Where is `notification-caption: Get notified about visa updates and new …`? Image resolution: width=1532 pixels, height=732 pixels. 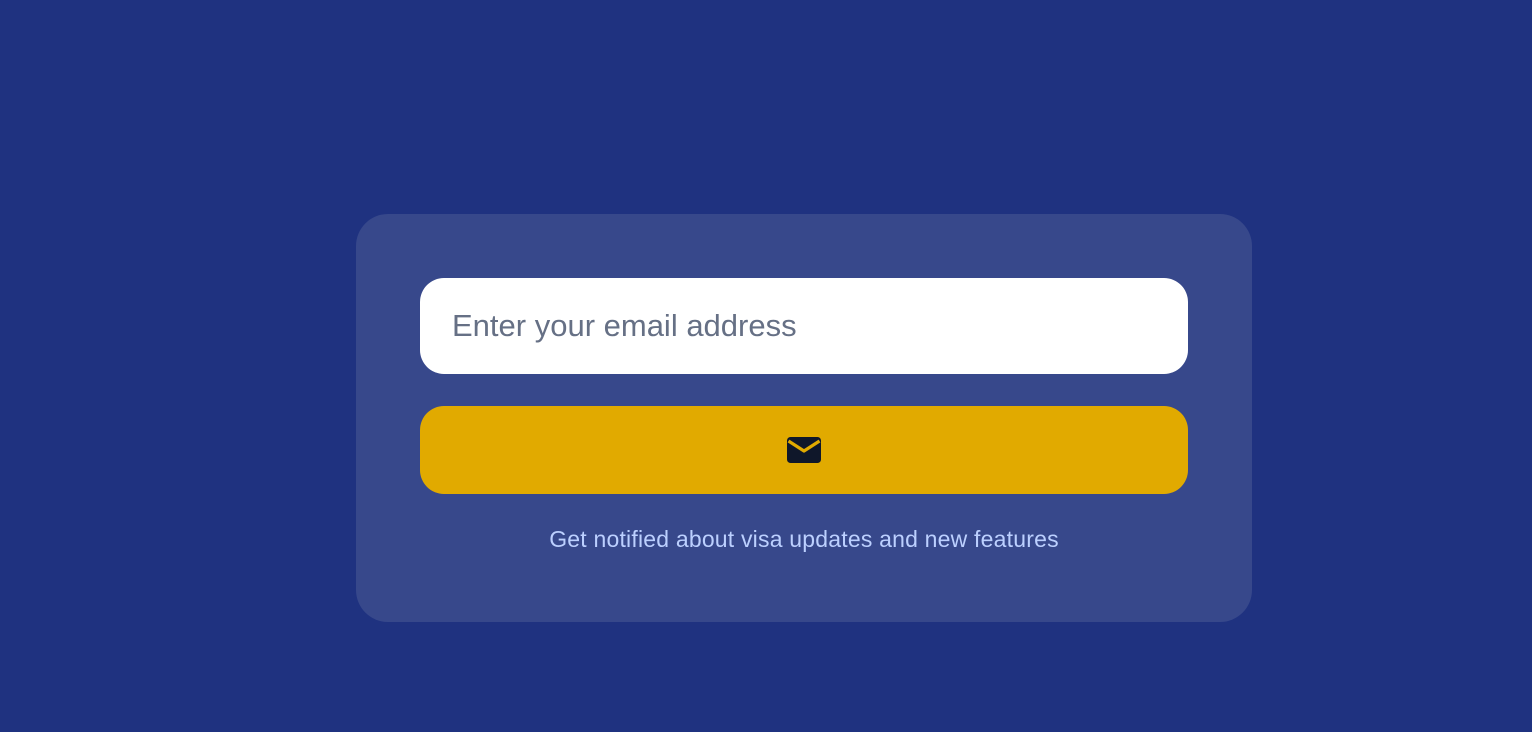
notification-caption: Get notified about visa updates and new … is located at coordinates (804, 539).